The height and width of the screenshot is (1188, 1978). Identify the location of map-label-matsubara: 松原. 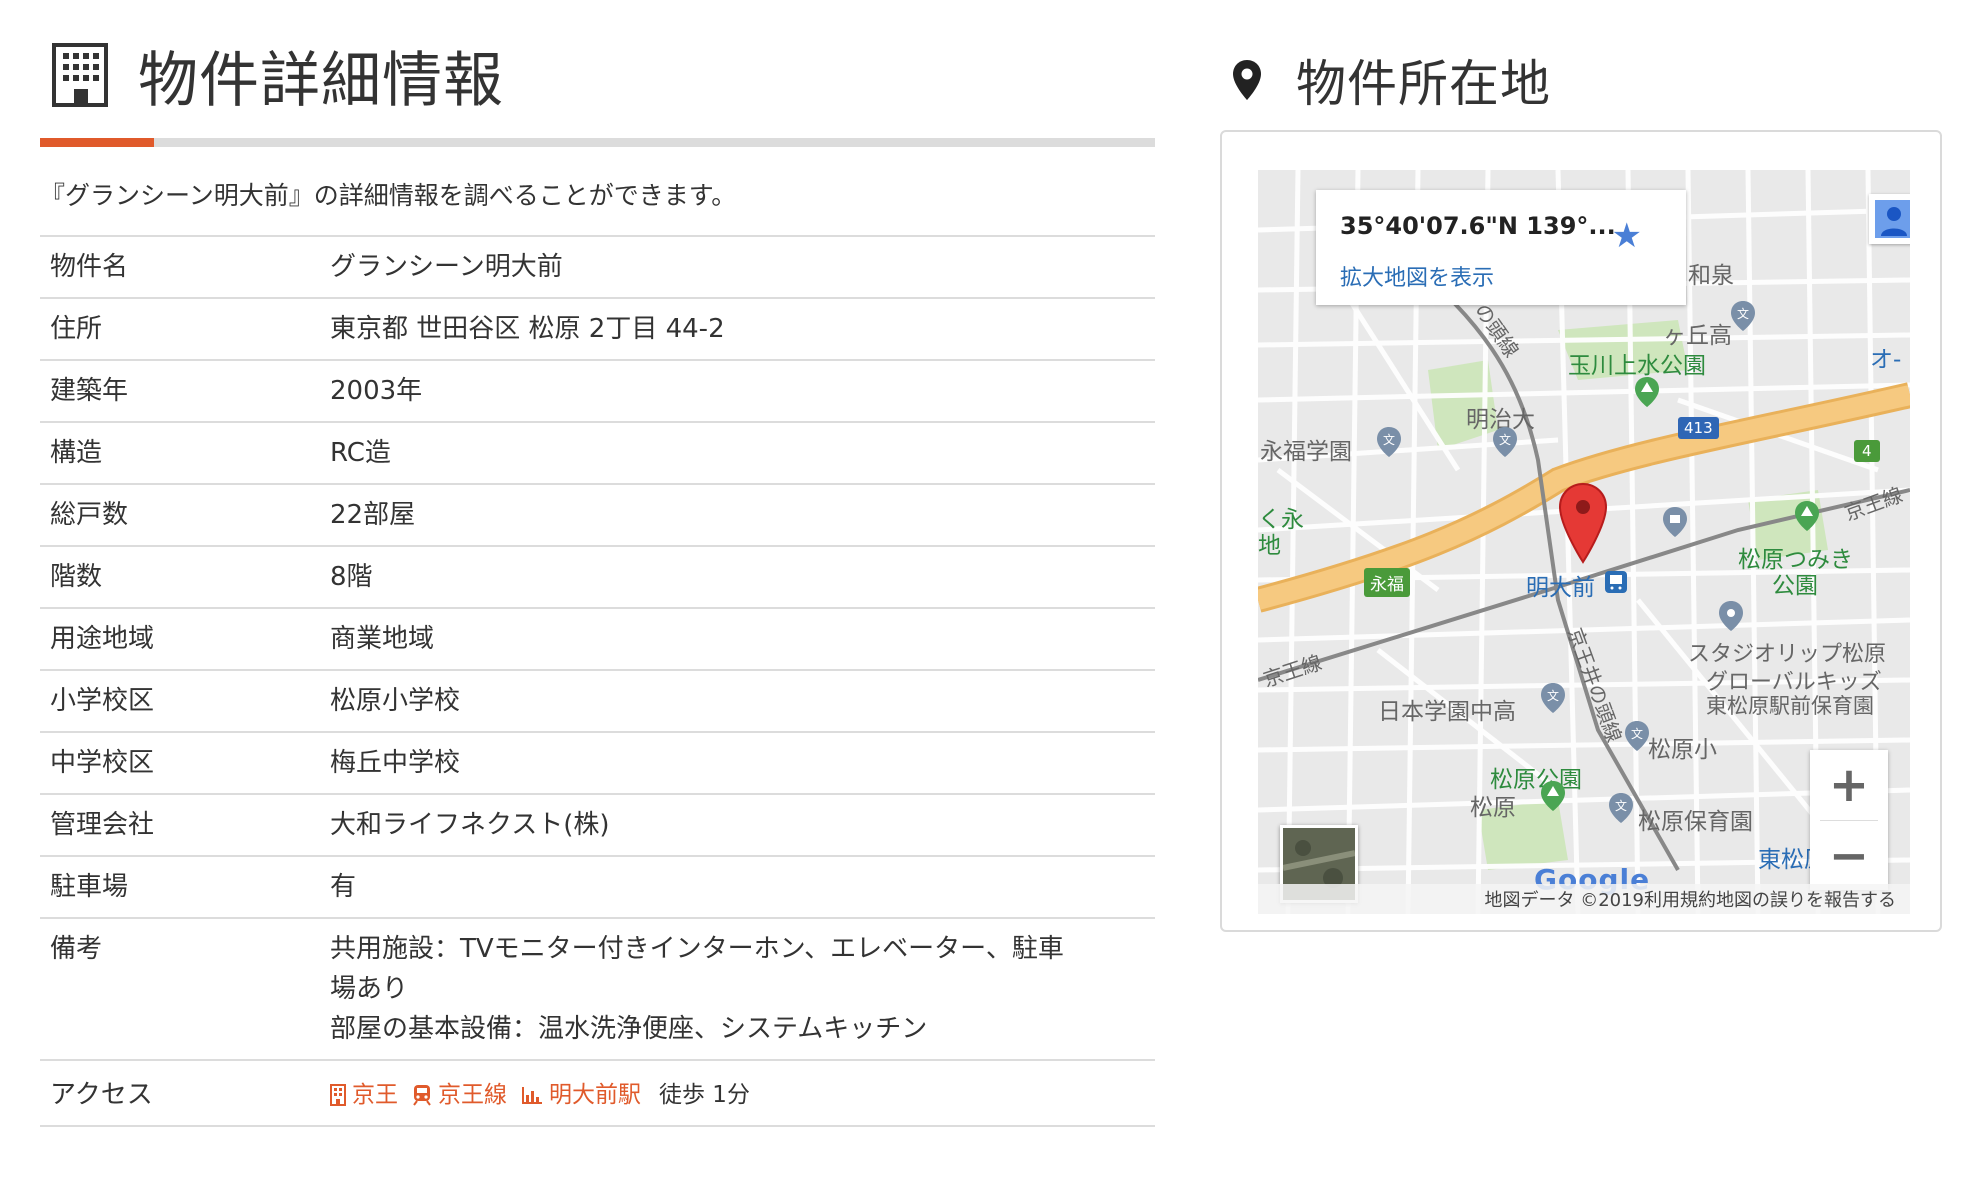
(1493, 808).